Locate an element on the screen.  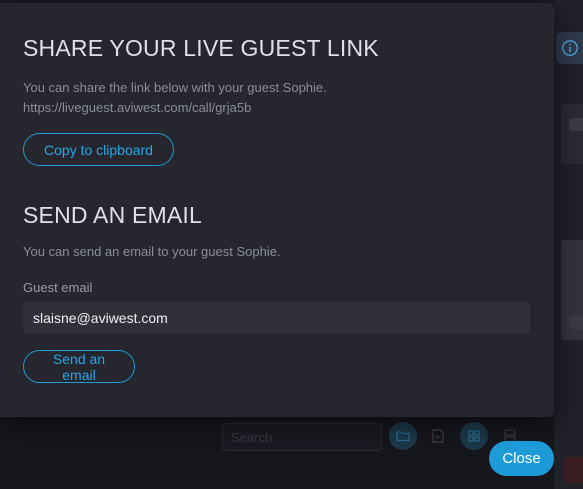
send-email-button: Send an email is located at coordinates (79, 366).